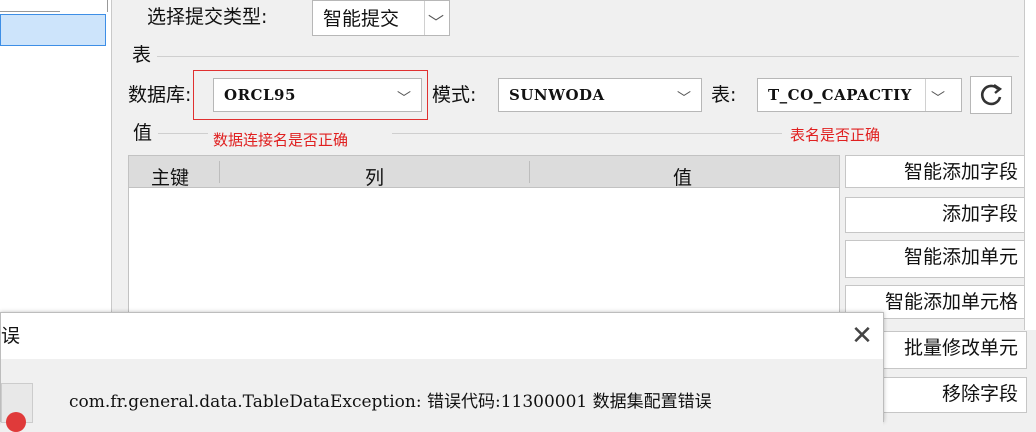 The image size is (1036, 432). Describe the element at coordinates (724, 95) in the screenshot. I see `table-label: 表:` at that location.